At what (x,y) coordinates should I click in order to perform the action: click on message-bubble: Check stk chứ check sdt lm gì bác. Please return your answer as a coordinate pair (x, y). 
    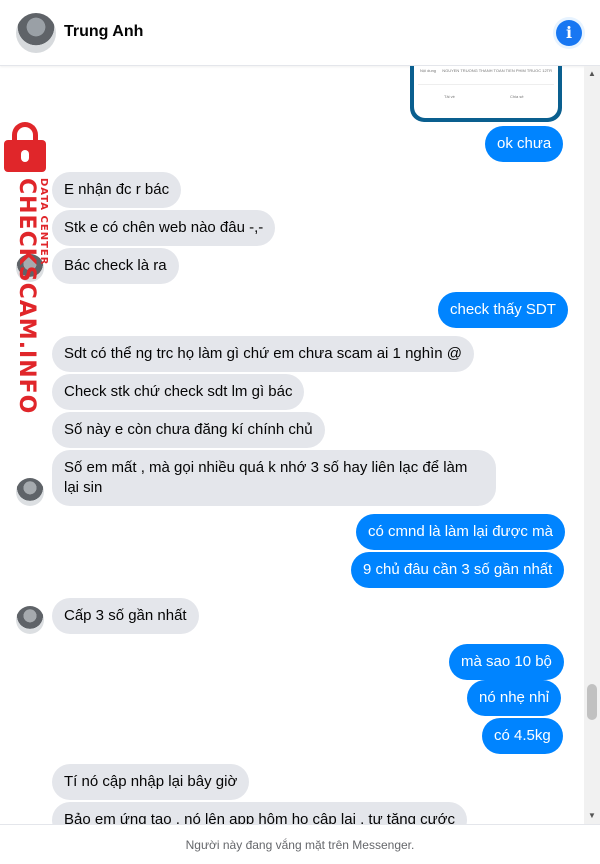
    Looking at the image, I should click on (178, 392).